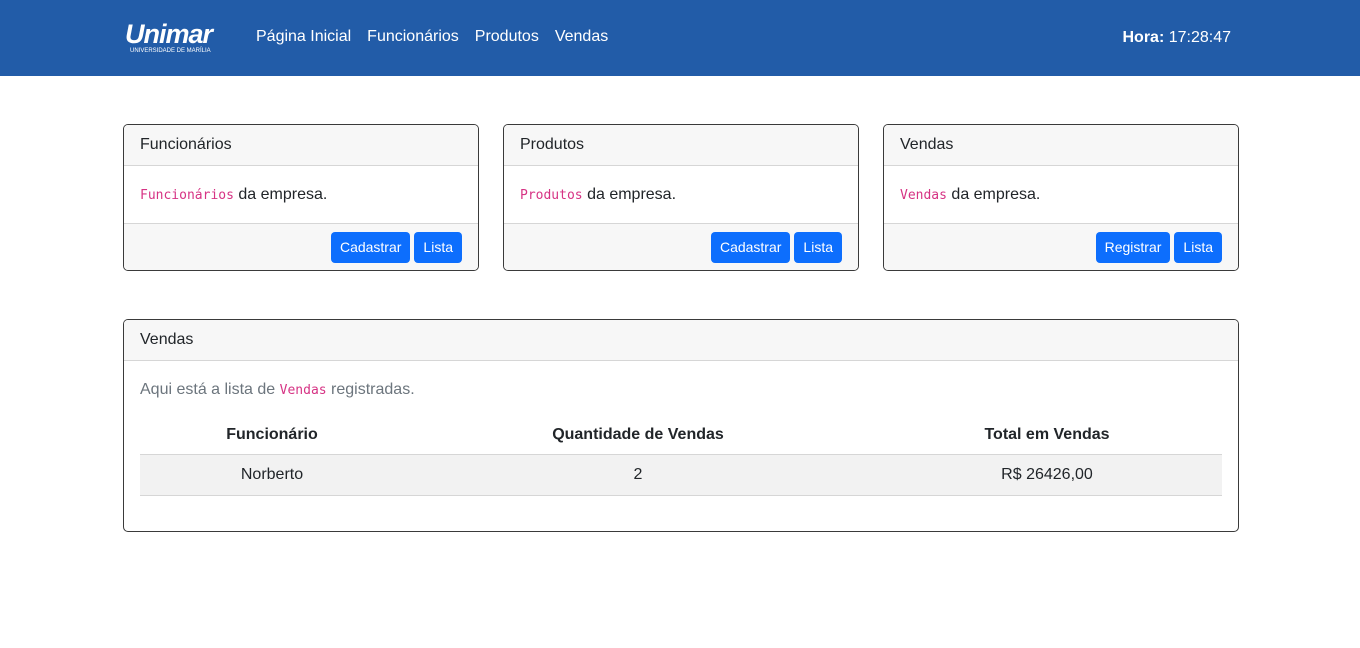 The width and height of the screenshot is (1360, 648). What do you see at coordinates (301, 145) in the screenshot?
I see `card-header: Funcionários` at bounding box center [301, 145].